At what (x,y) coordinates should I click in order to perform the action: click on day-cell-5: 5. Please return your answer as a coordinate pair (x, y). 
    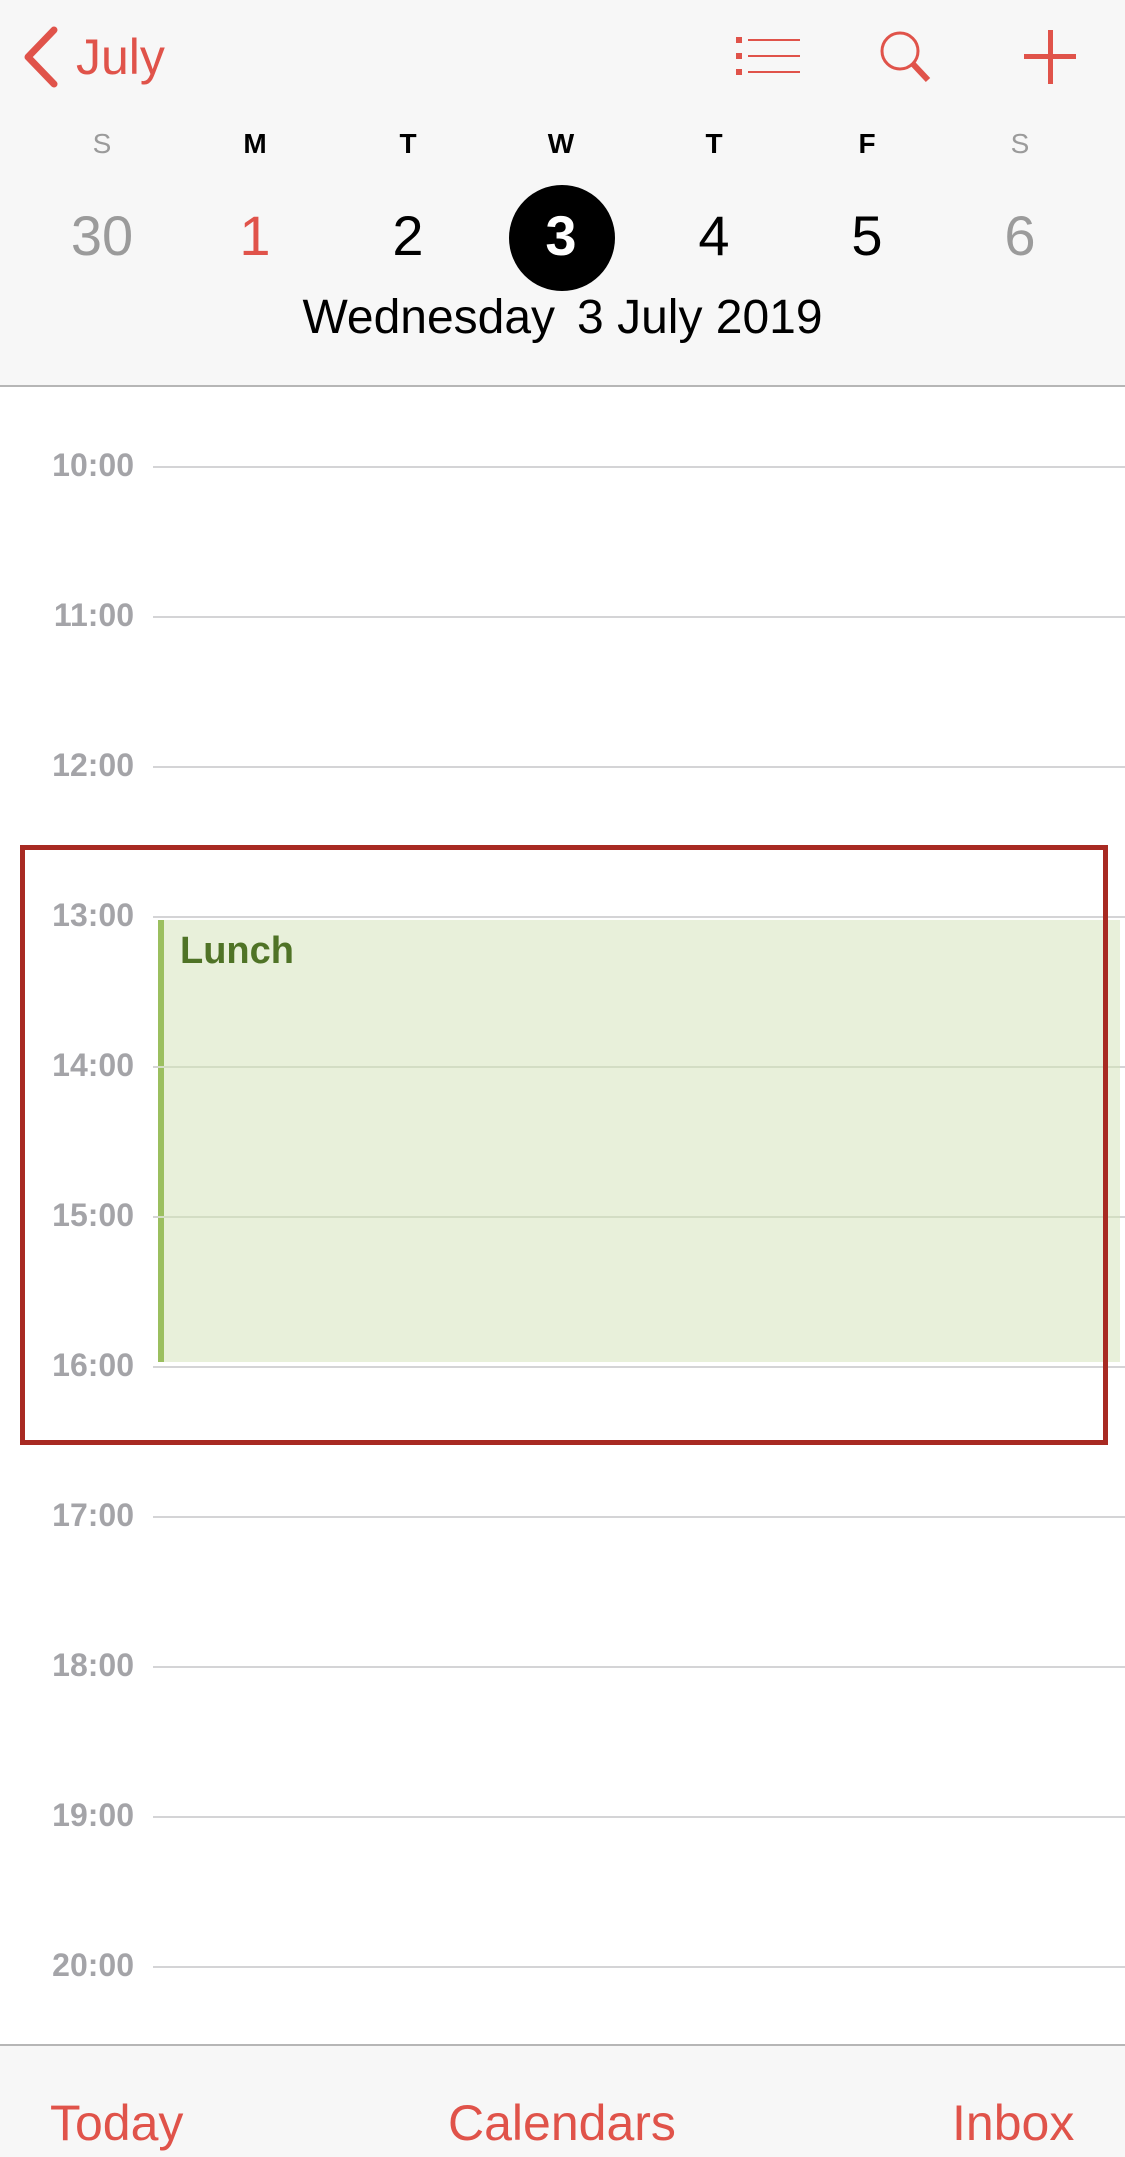
    Looking at the image, I should click on (867, 236).